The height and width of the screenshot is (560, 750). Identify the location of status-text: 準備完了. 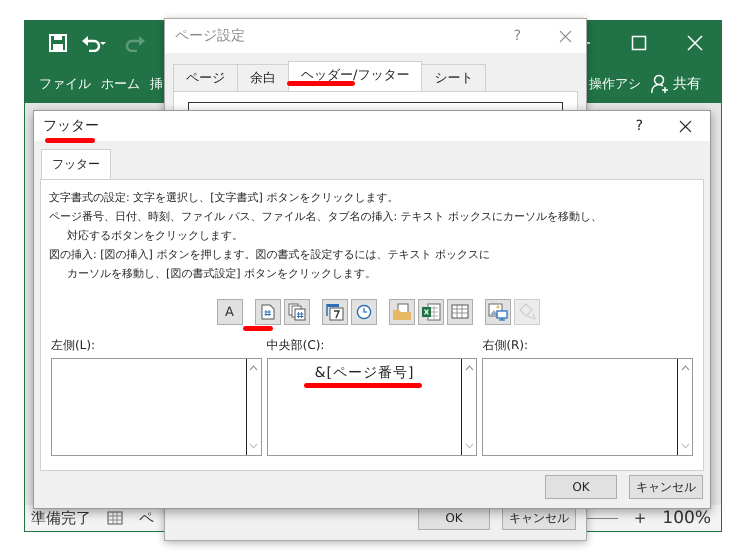
(61, 518).